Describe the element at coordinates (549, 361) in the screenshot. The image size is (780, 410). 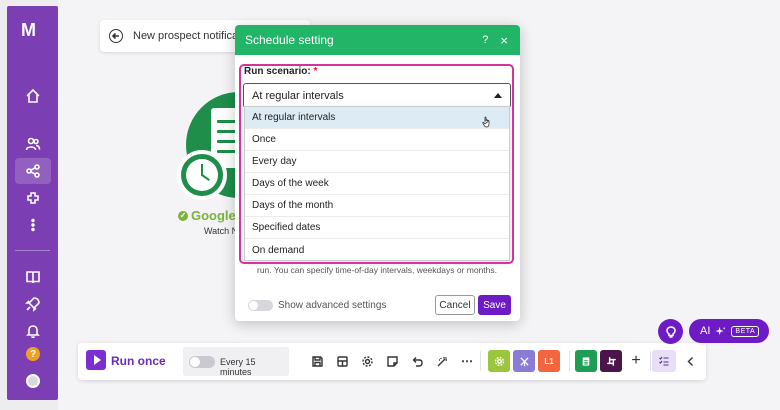
I see `text-parser-tile-icon: L1` at that location.